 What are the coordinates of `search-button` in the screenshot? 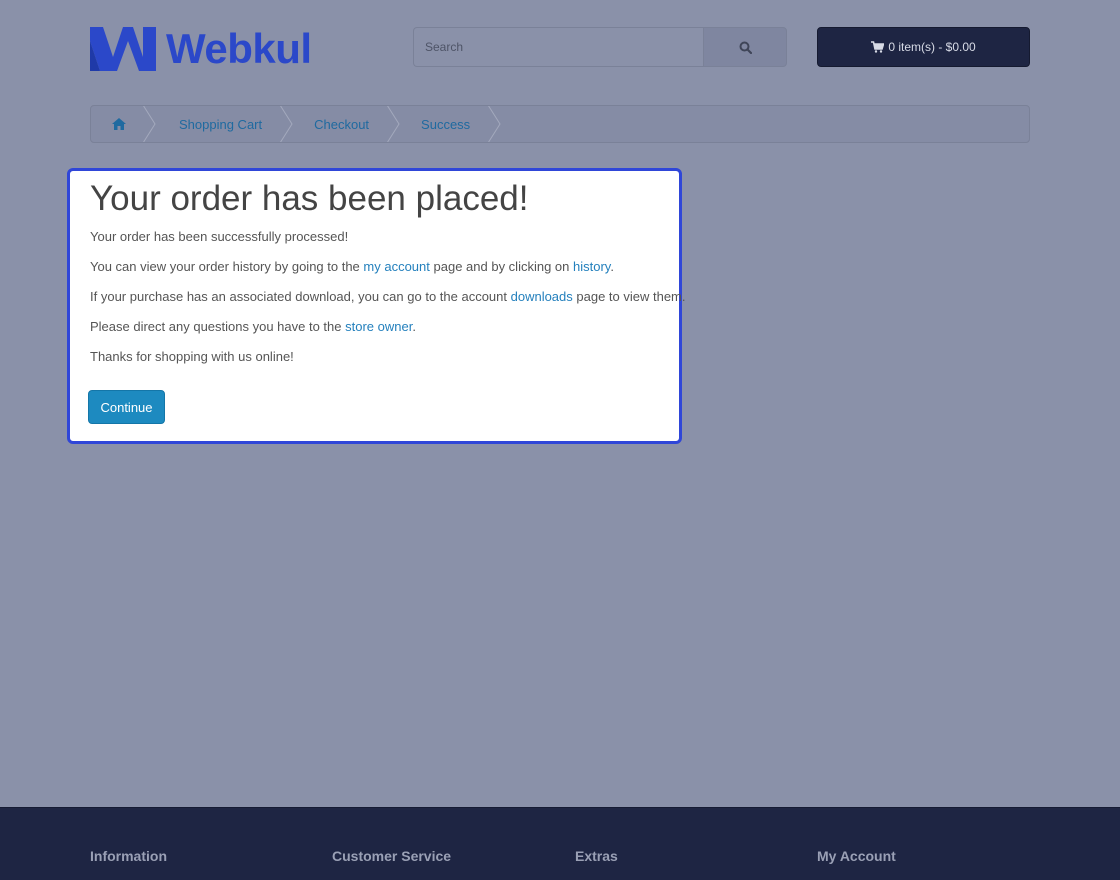 It's located at (745, 47).